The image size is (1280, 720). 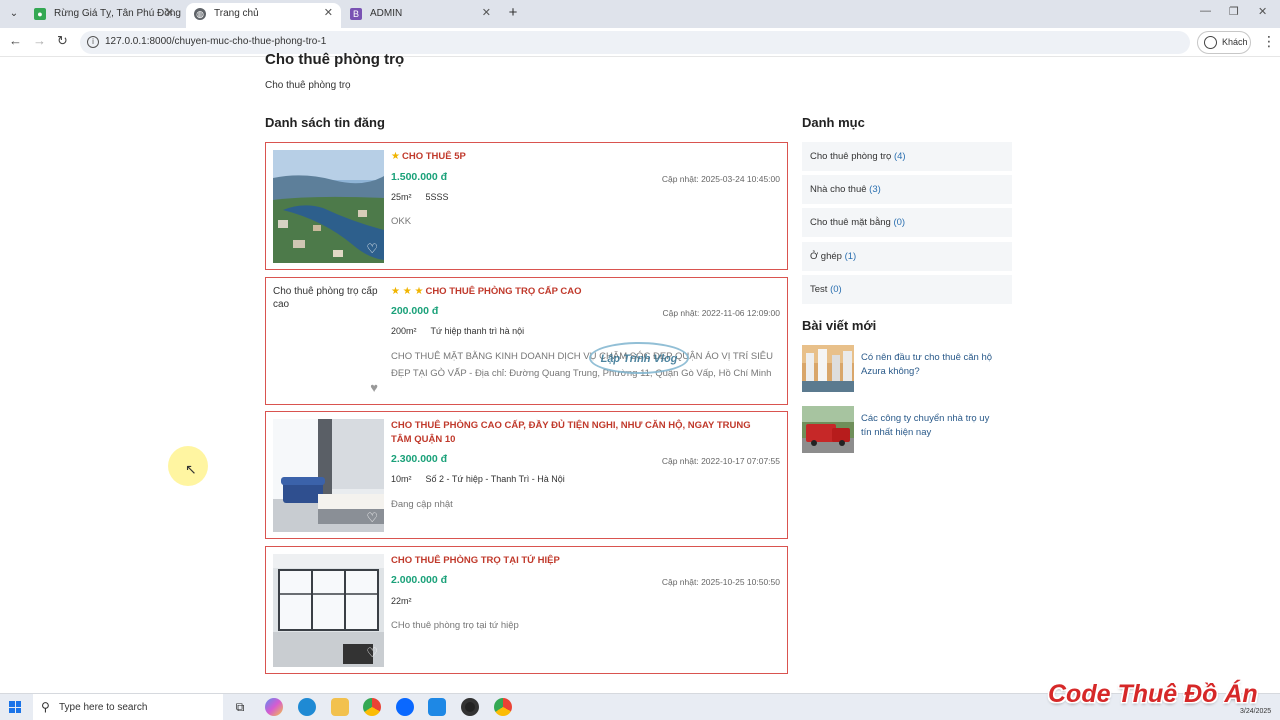 What do you see at coordinates (14, 14) in the screenshot?
I see `tab-search-button: ⌄` at bounding box center [14, 14].